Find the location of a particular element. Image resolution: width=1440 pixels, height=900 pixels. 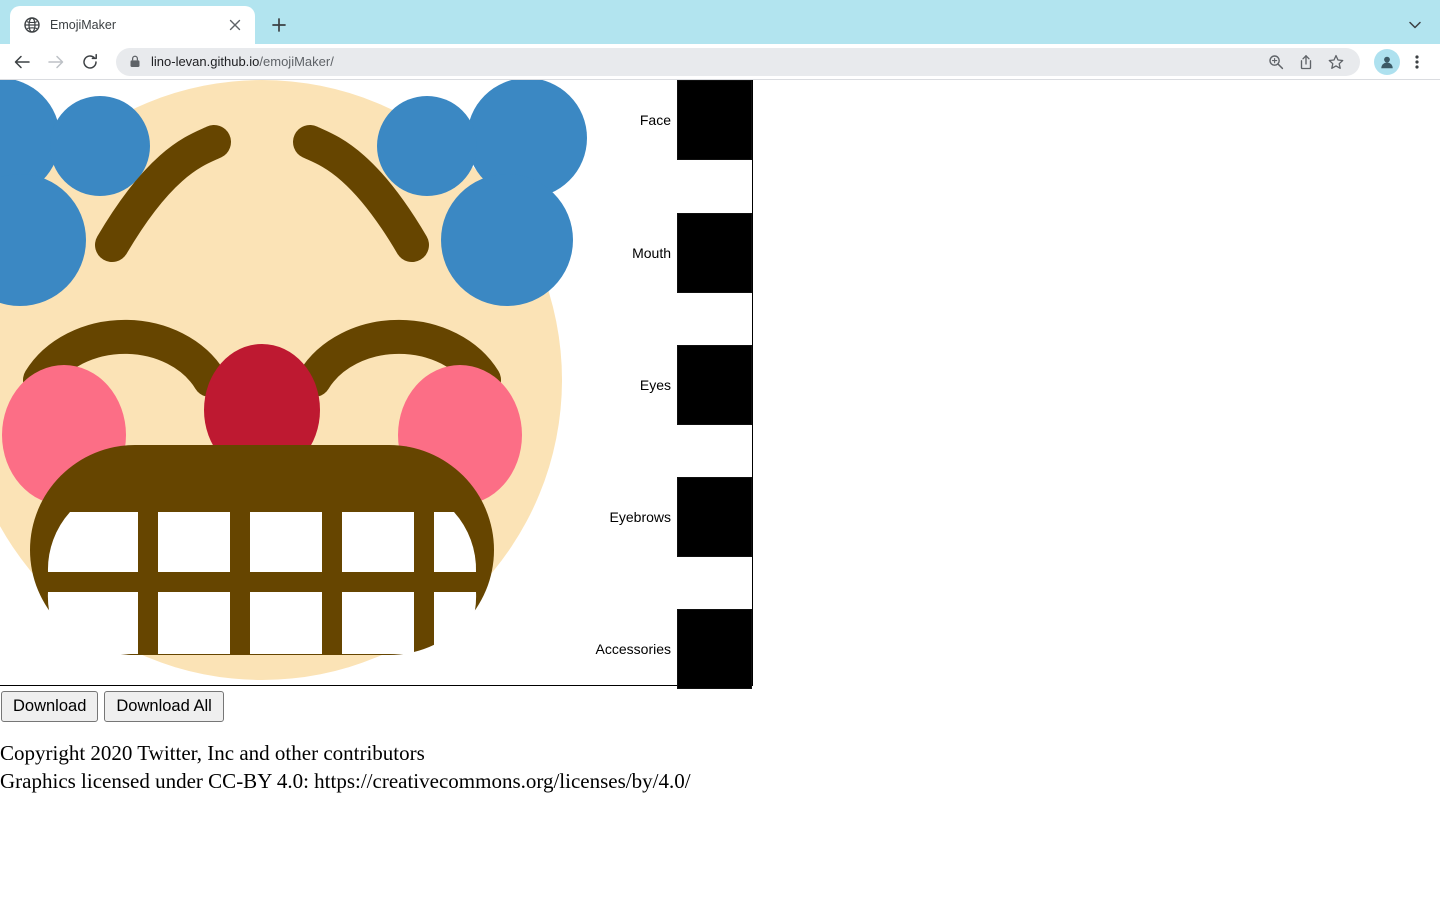

share-icon is located at coordinates (1306, 62).